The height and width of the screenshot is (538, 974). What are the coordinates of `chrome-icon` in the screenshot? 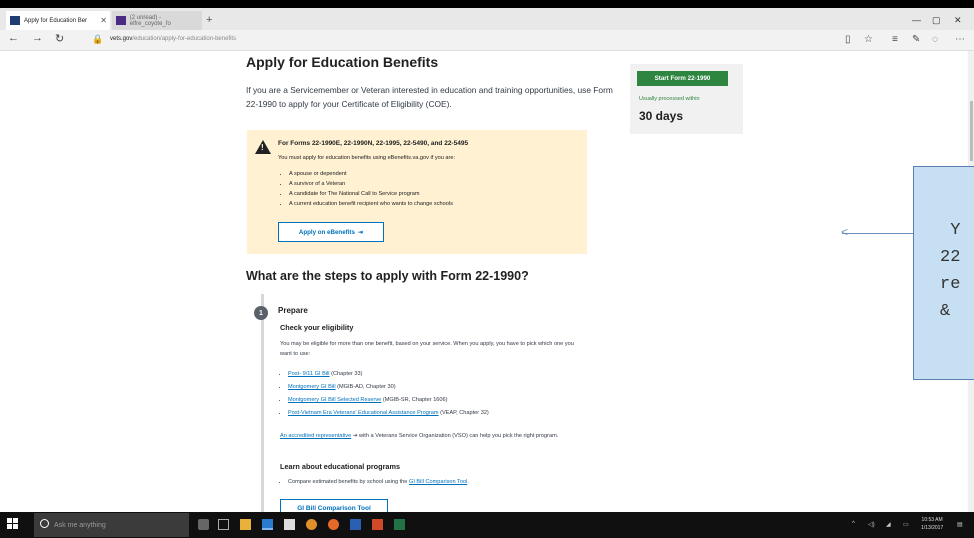 It's located at (311, 524).